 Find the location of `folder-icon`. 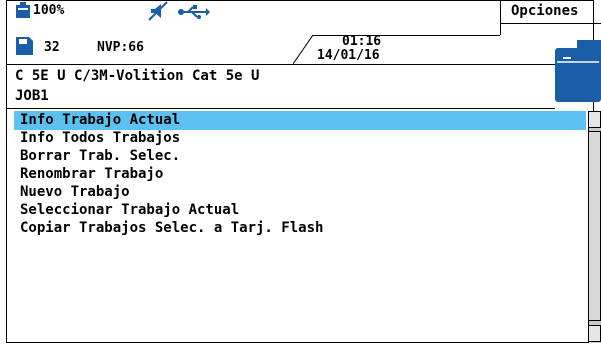

folder-icon is located at coordinates (578, 71).